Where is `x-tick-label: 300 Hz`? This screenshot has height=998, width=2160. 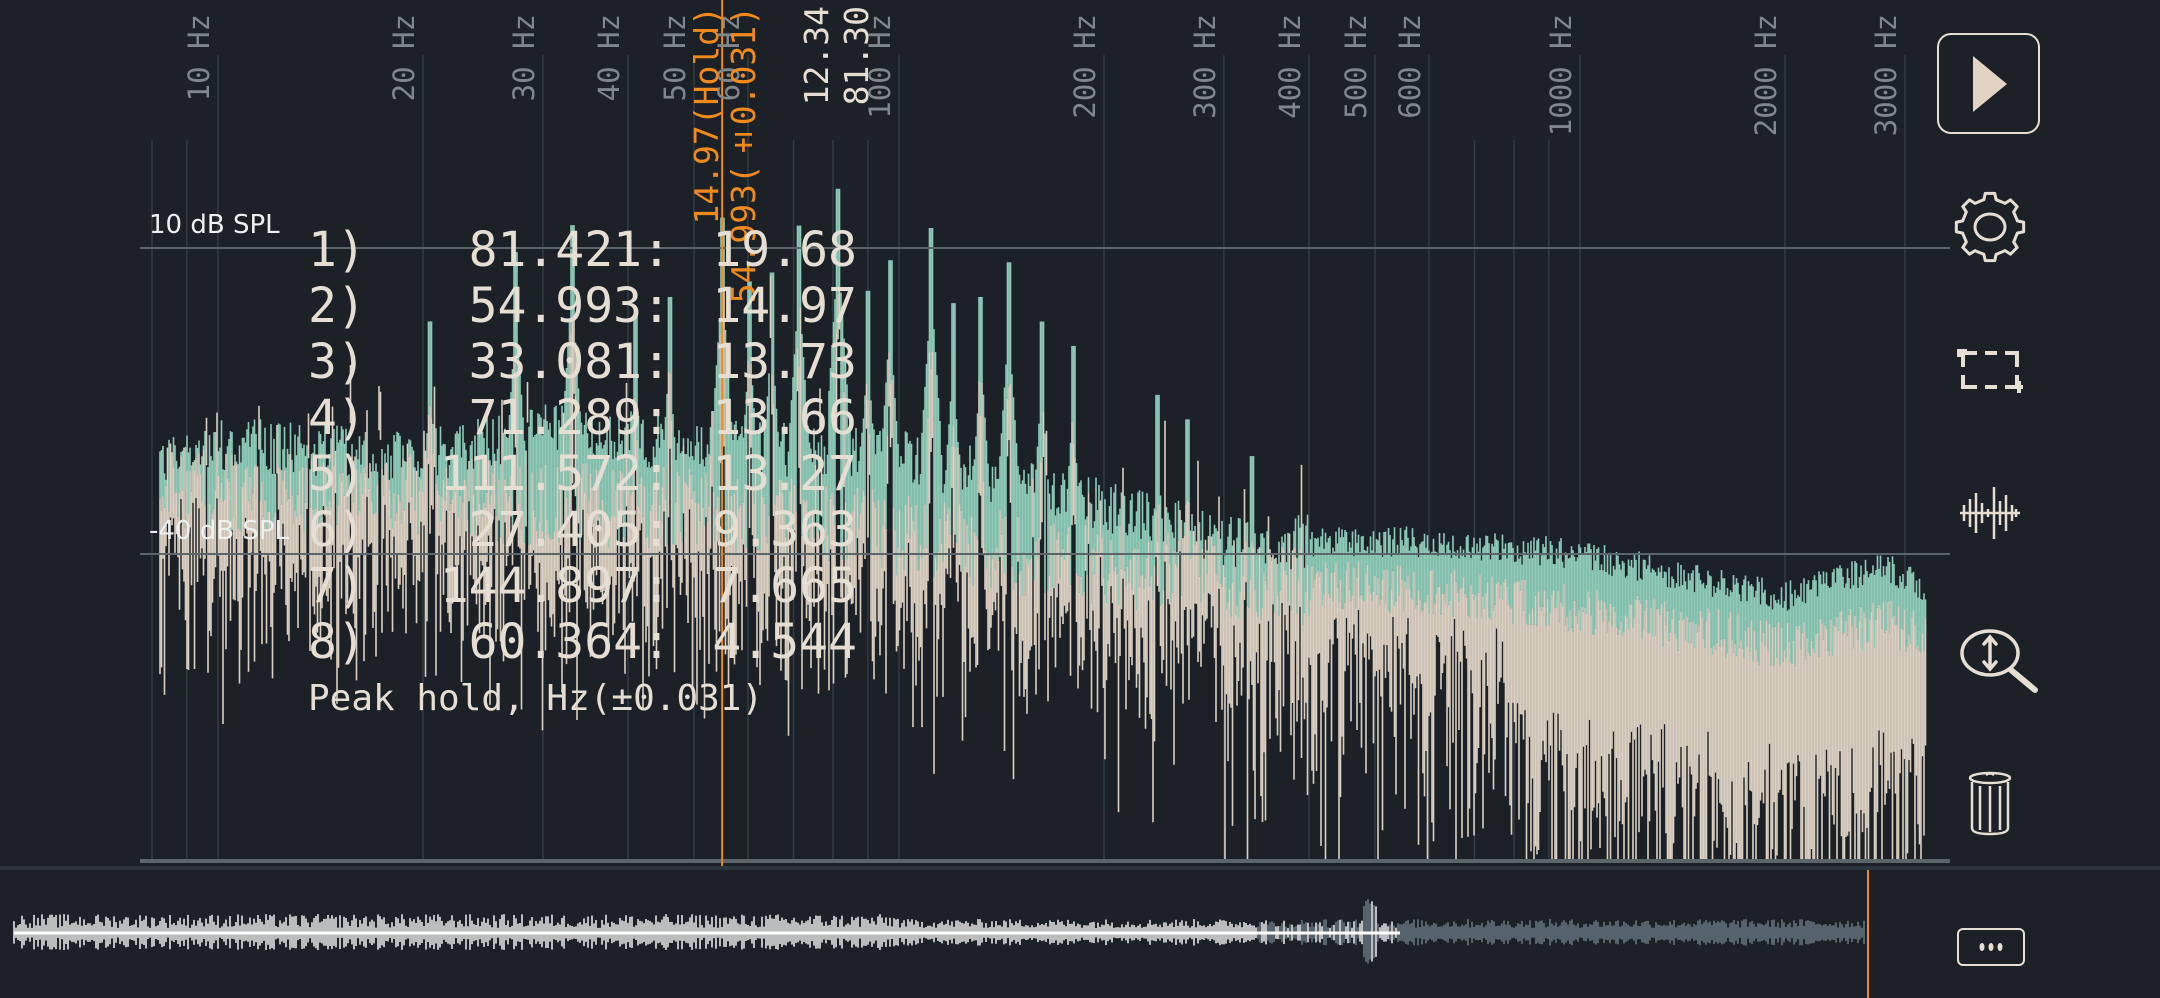 x-tick-label: 300 Hz is located at coordinates (1204, 66).